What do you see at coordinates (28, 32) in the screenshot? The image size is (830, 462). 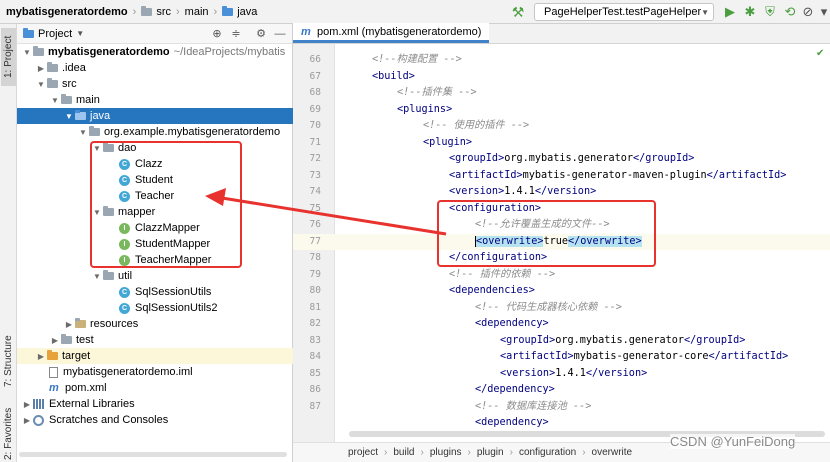 I see `project-icon` at bounding box center [28, 32].